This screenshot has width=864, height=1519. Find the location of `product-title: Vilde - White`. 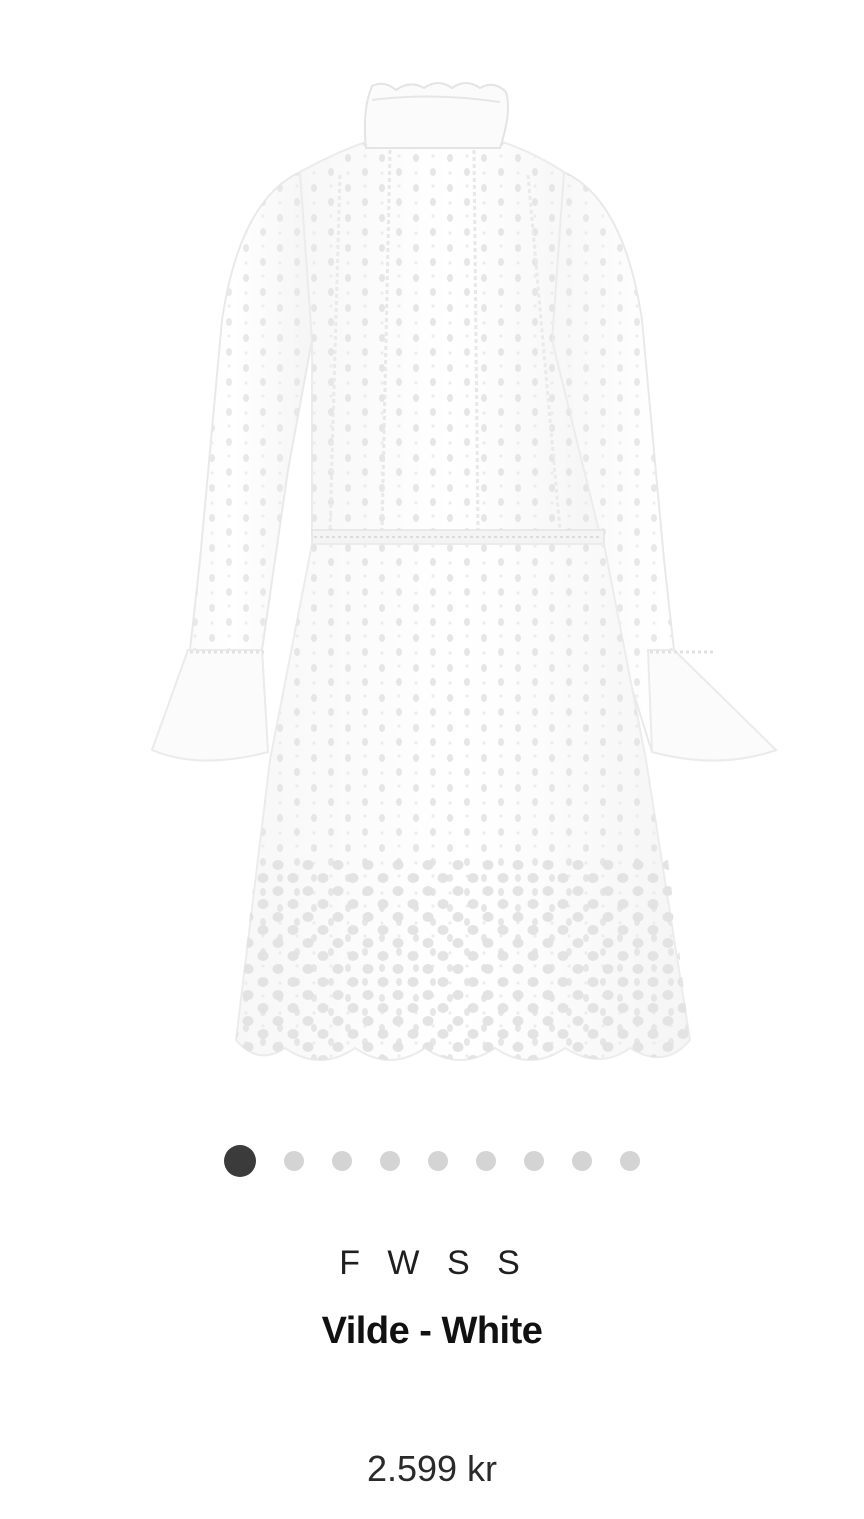

product-title: Vilde - White is located at coordinates (432, 1331).